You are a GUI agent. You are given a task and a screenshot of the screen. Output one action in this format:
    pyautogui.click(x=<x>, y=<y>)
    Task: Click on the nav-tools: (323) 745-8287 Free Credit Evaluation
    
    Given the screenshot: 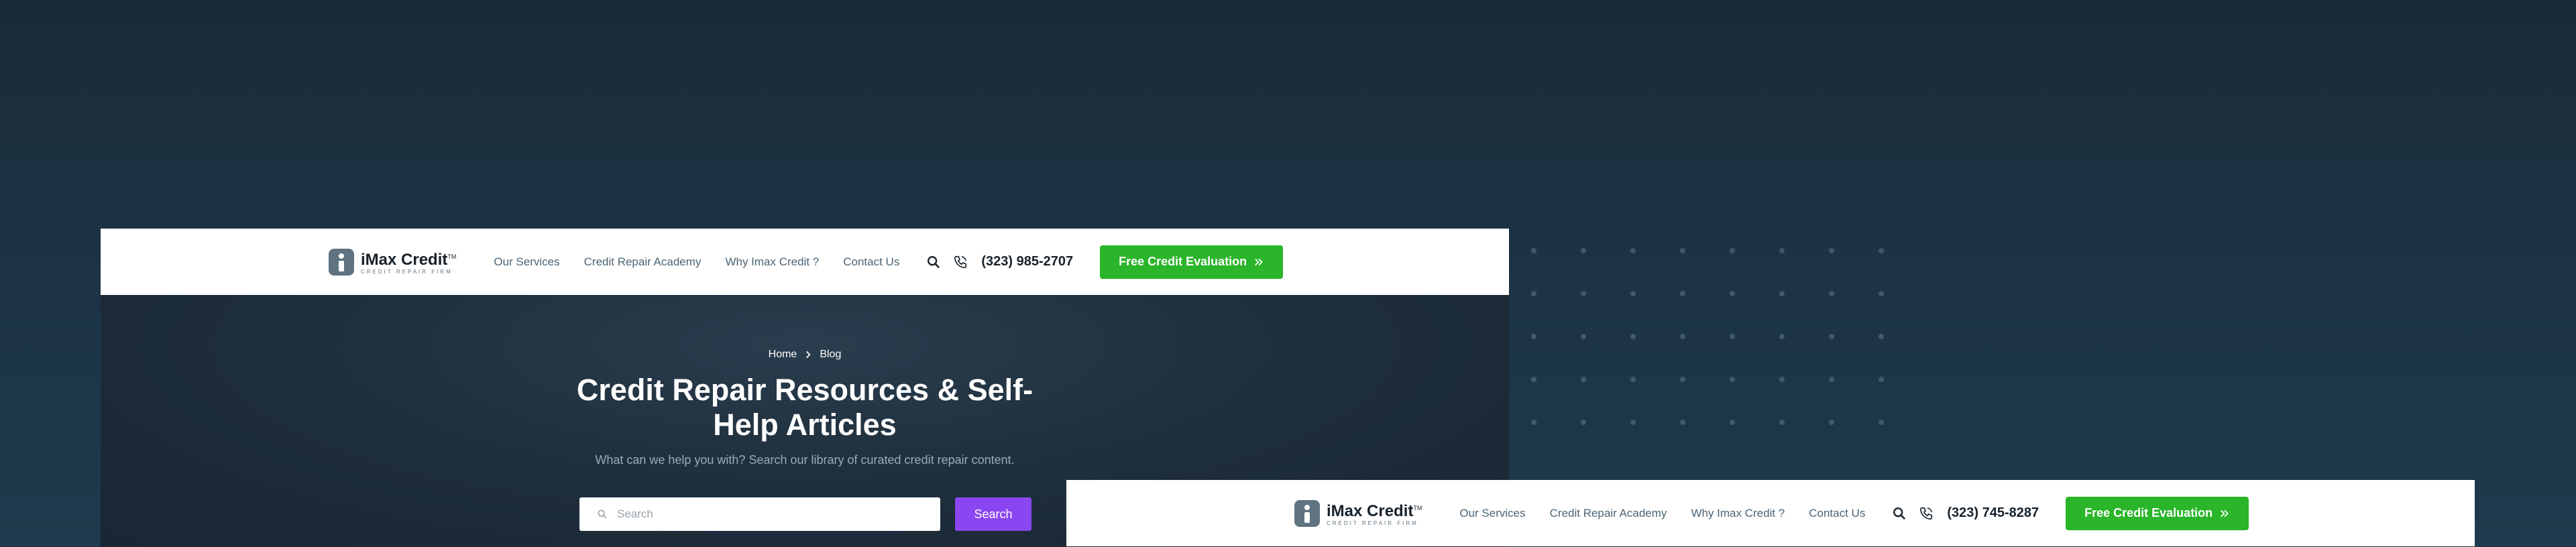 What is the action you would take?
    pyautogui.click(x=2070, y=513)
    